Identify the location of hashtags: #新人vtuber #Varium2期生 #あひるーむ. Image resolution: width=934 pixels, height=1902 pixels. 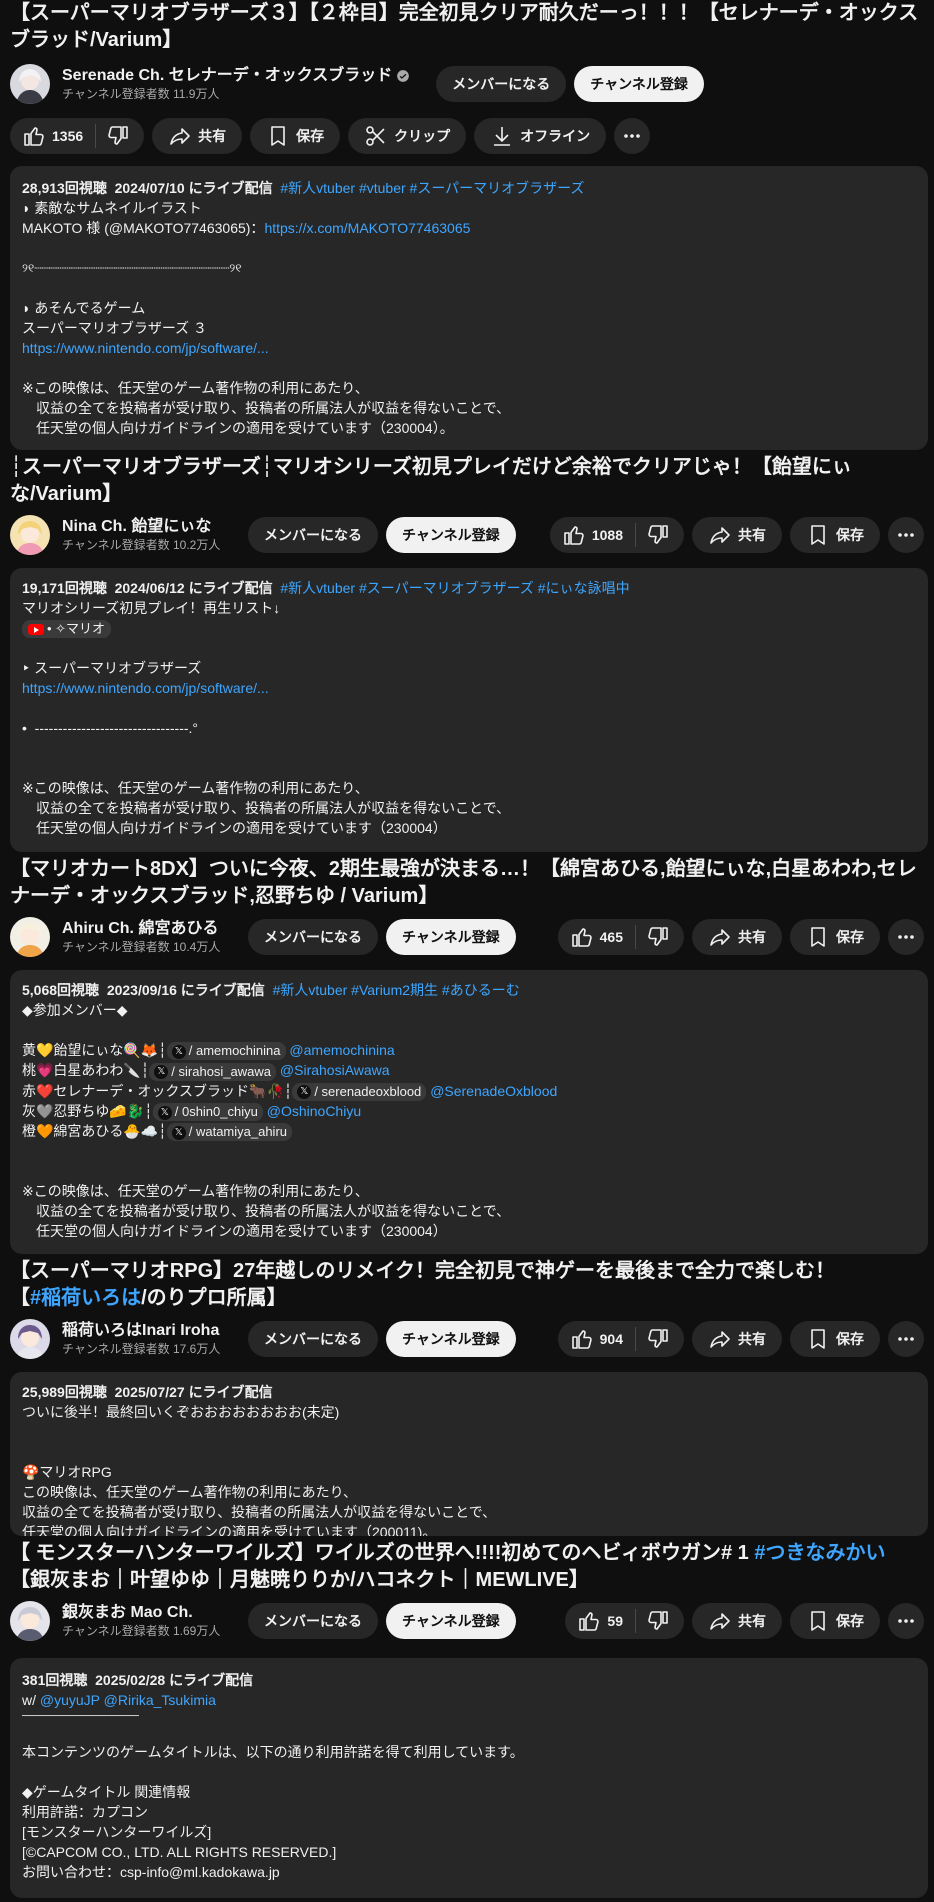
(396, 990).